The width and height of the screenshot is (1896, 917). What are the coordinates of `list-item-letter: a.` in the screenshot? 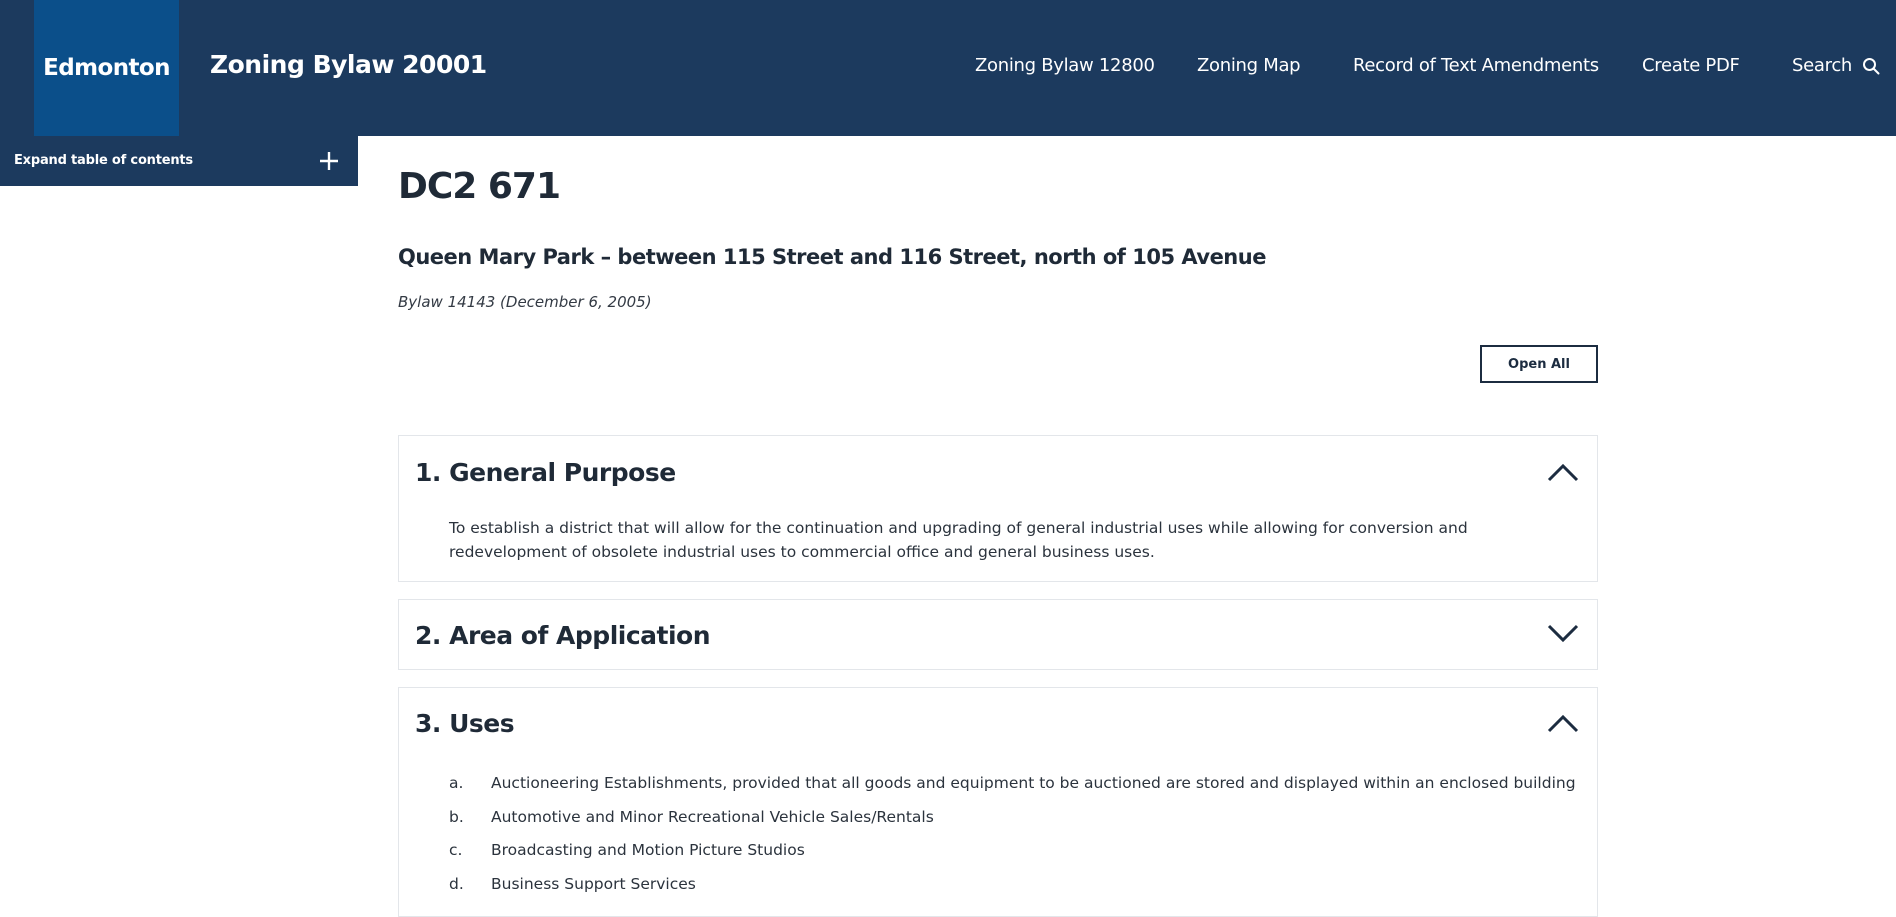 It's located at (456, 783).